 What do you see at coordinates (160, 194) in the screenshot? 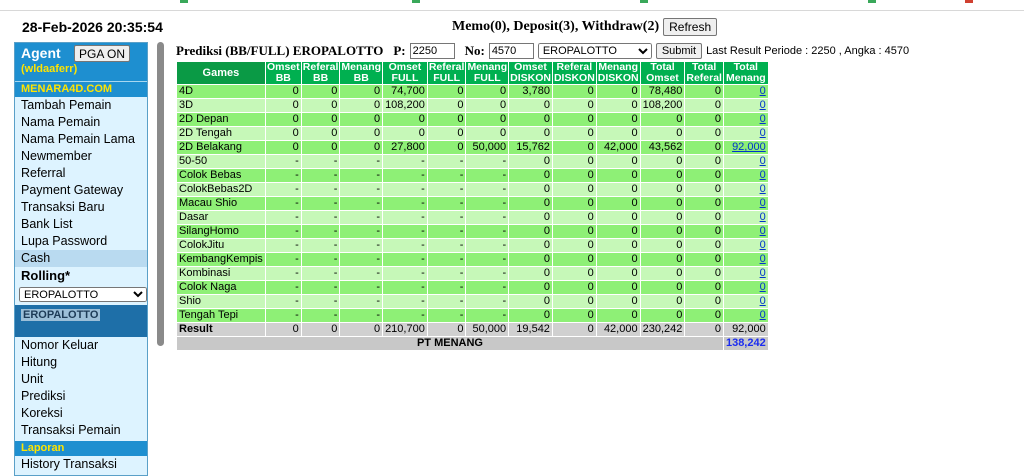
I see `sidebar-scrollbar` at bounding box center [160, 194].